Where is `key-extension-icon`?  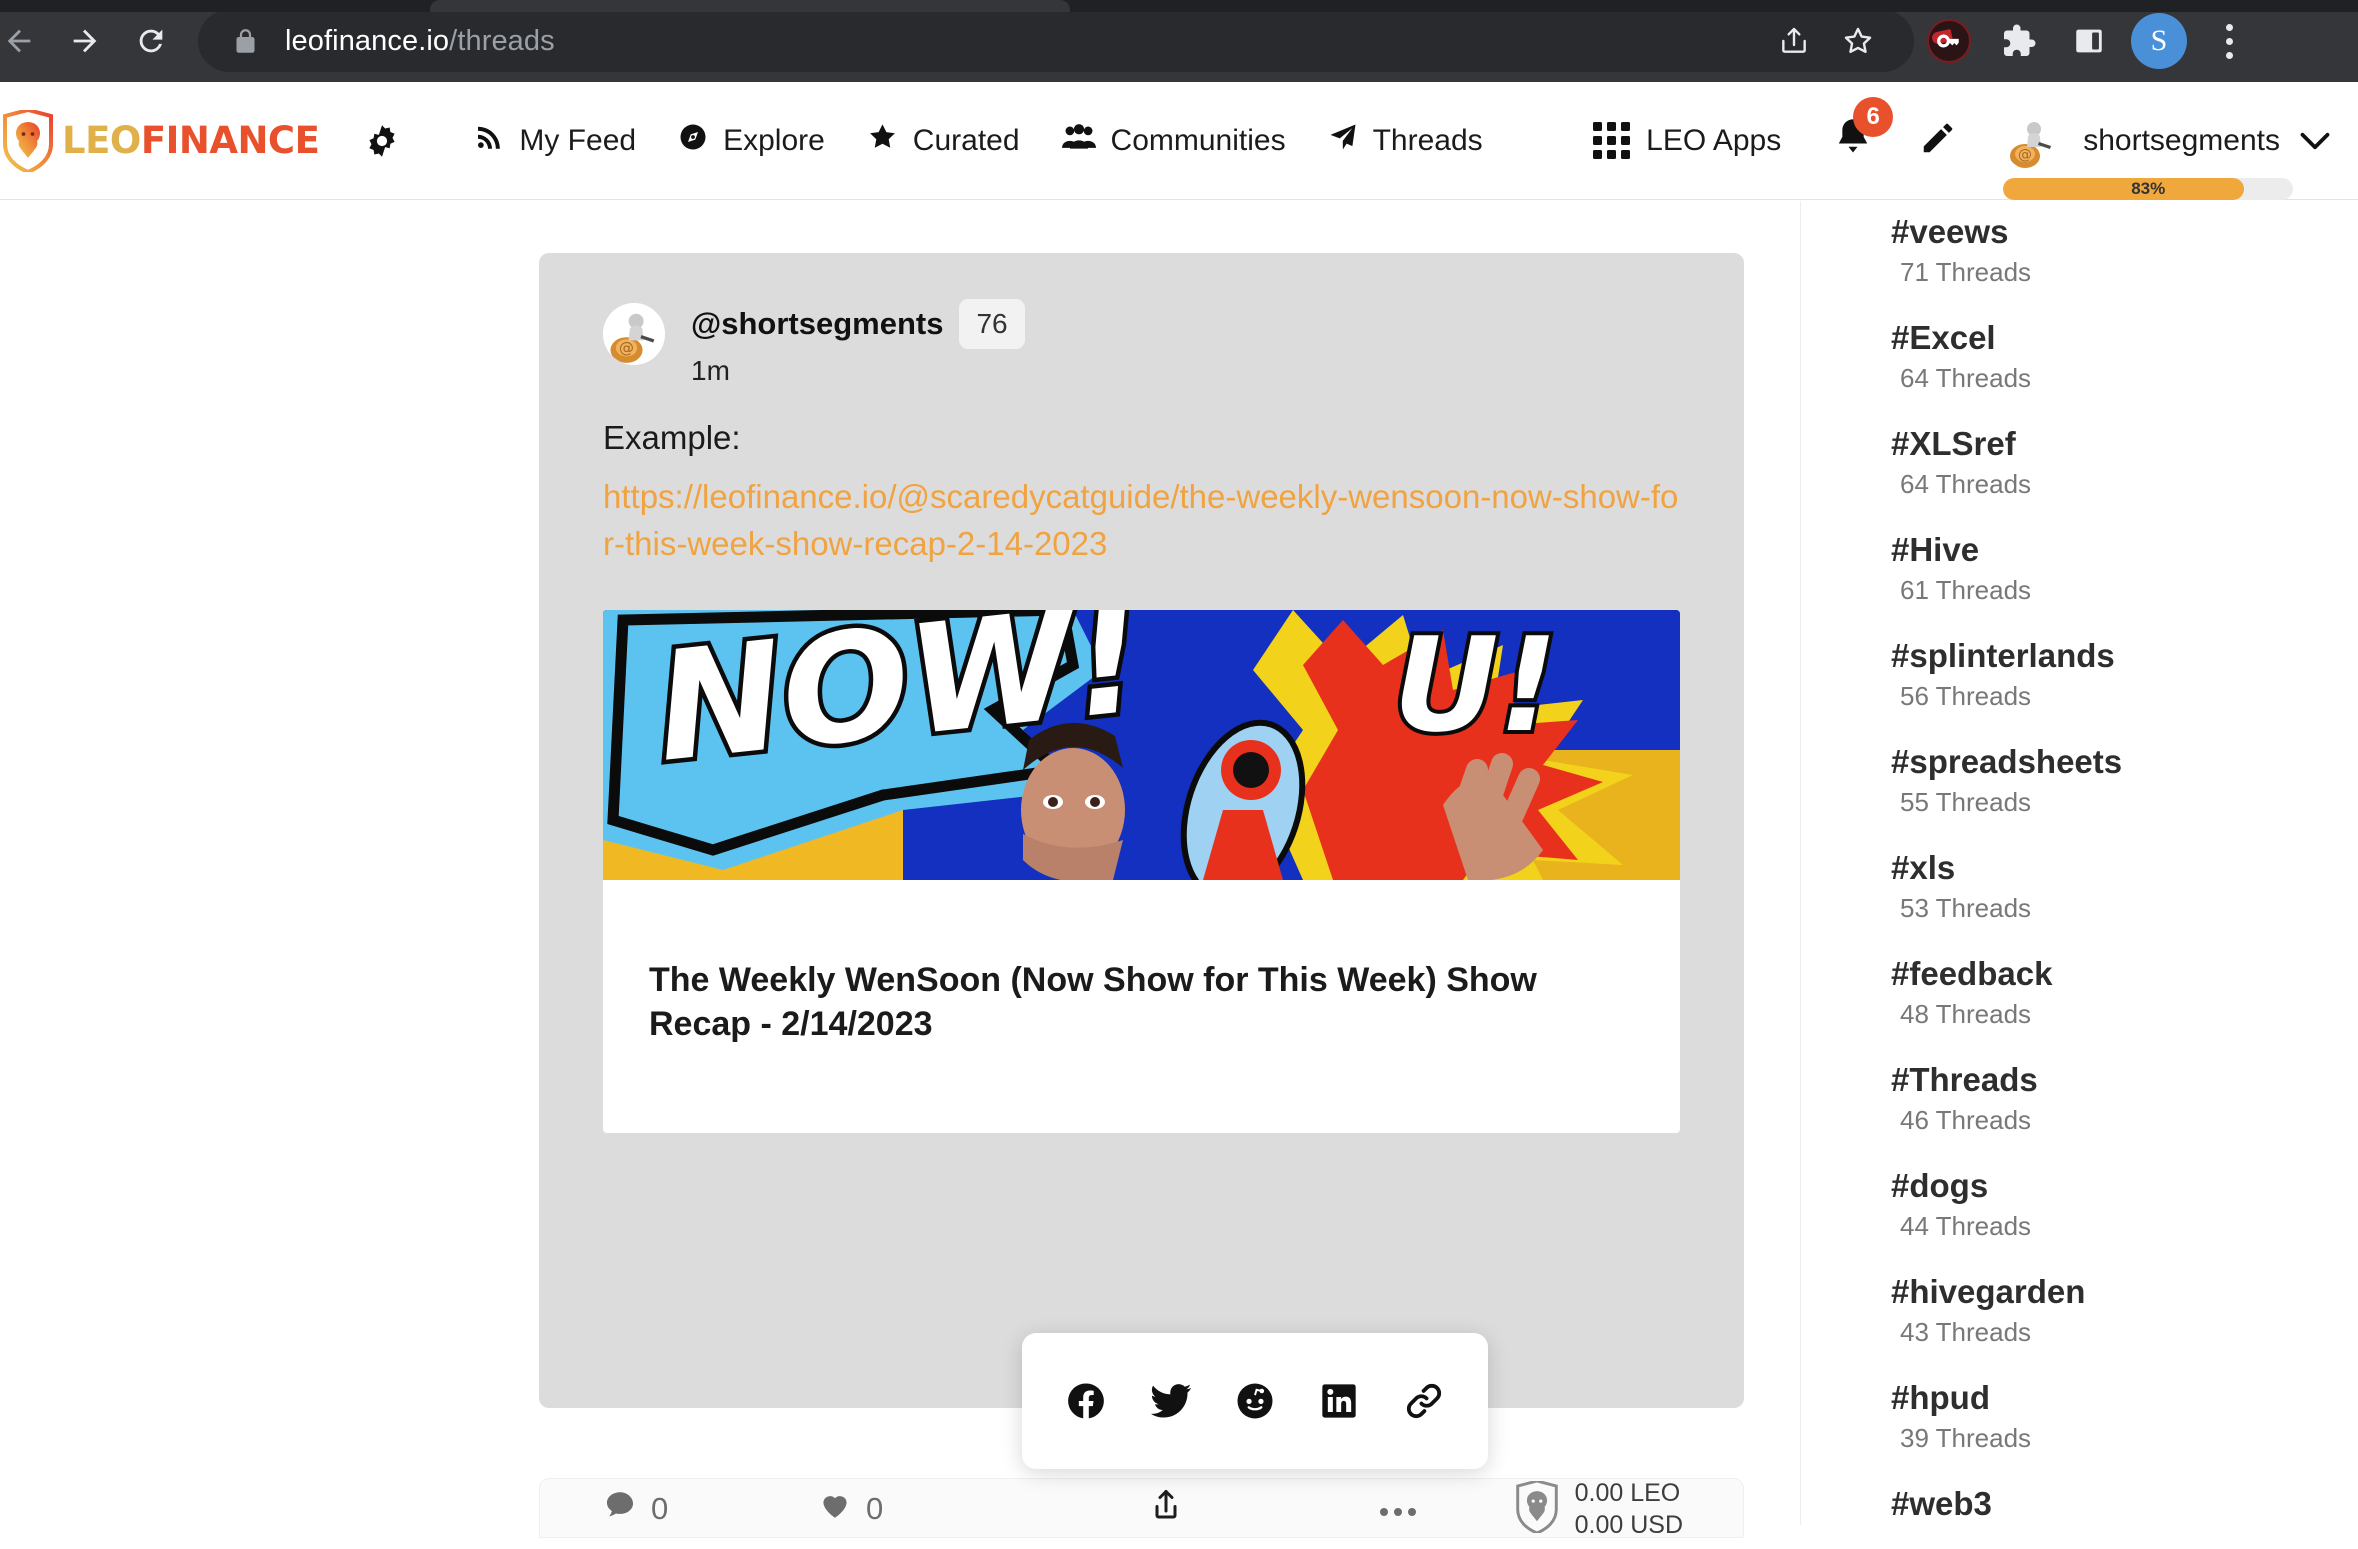 key-extension-icon is located at coordinates (1949, 41).